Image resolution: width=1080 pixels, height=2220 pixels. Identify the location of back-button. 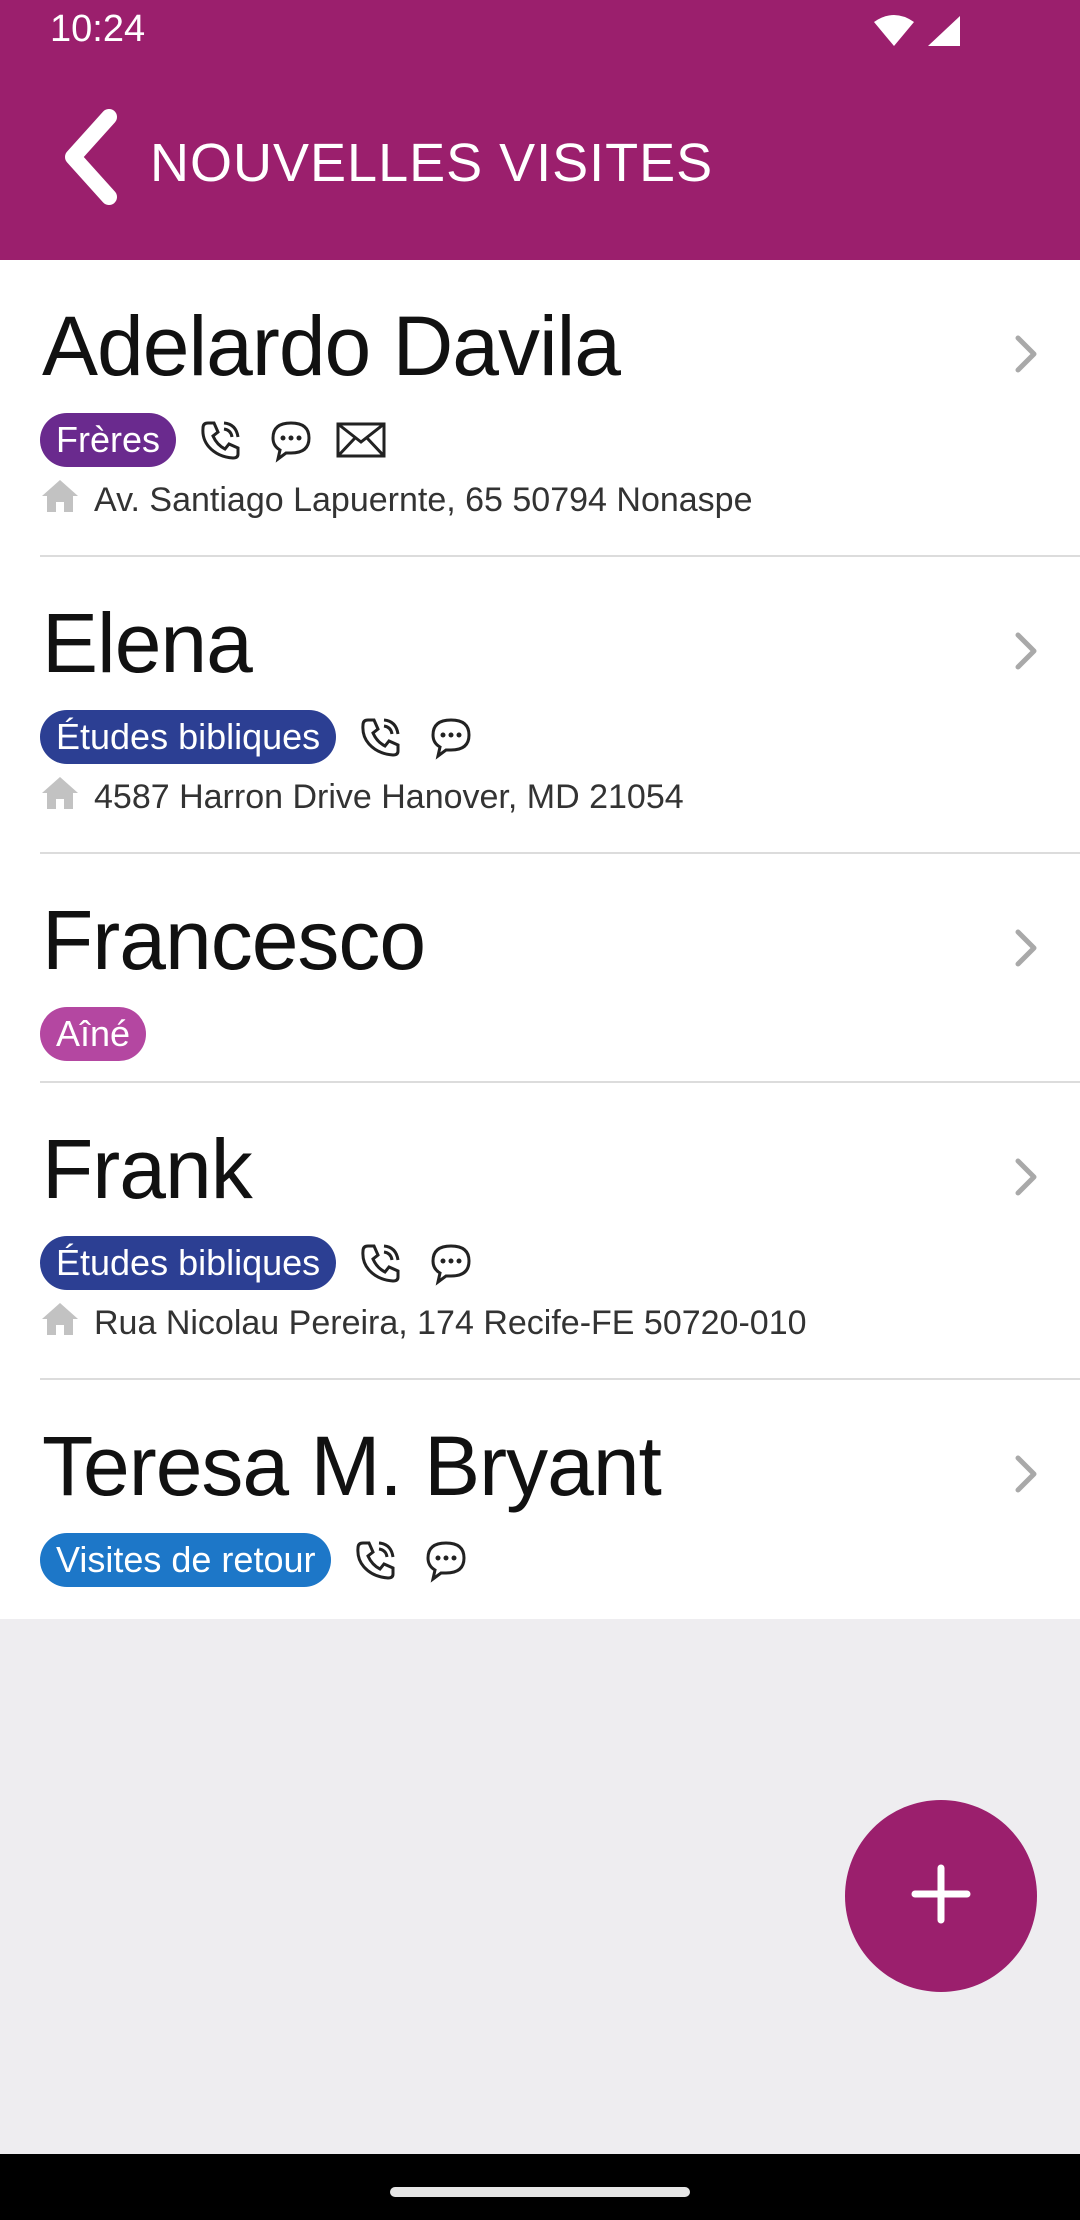
(91, 159).